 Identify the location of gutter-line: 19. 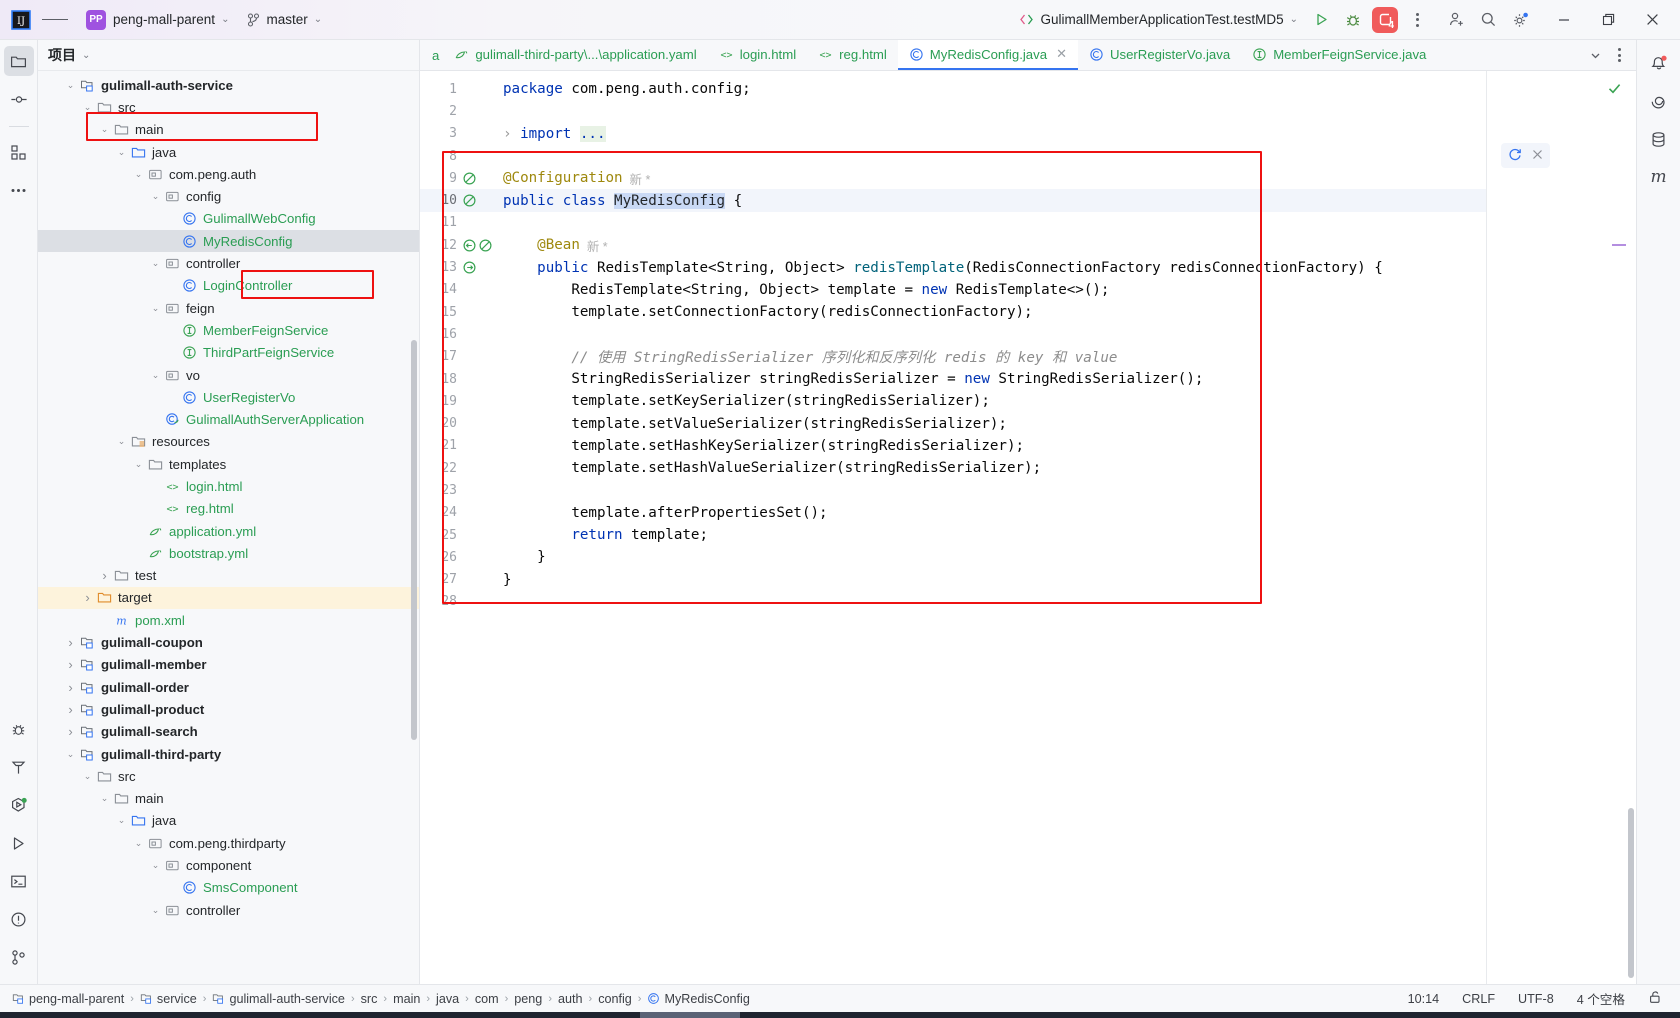
(459, 401).